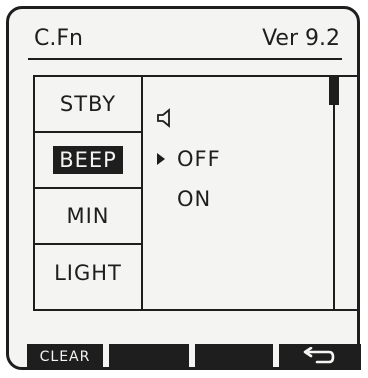 The height and width of the screenshot is (378, 368). I want to click on menu-item-min: MIN, so click(88, 217).